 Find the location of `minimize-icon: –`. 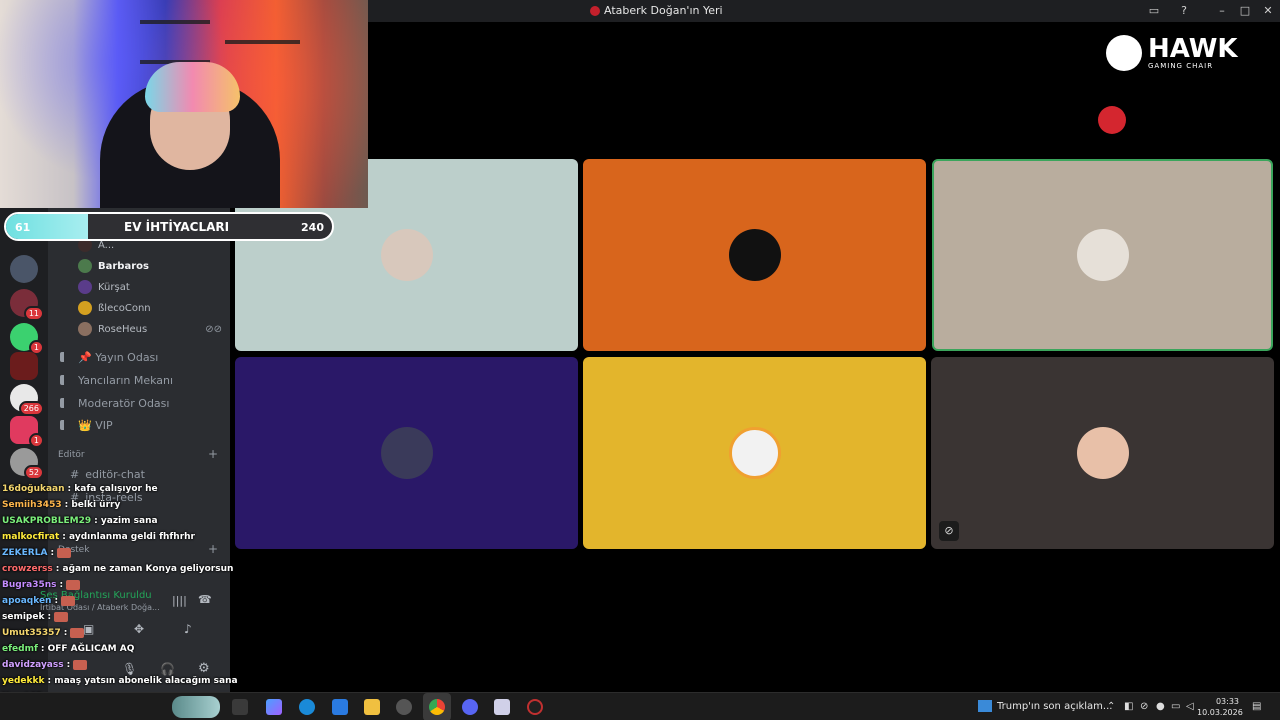

minimize-icon: – is located at coordinates (1222, 11).